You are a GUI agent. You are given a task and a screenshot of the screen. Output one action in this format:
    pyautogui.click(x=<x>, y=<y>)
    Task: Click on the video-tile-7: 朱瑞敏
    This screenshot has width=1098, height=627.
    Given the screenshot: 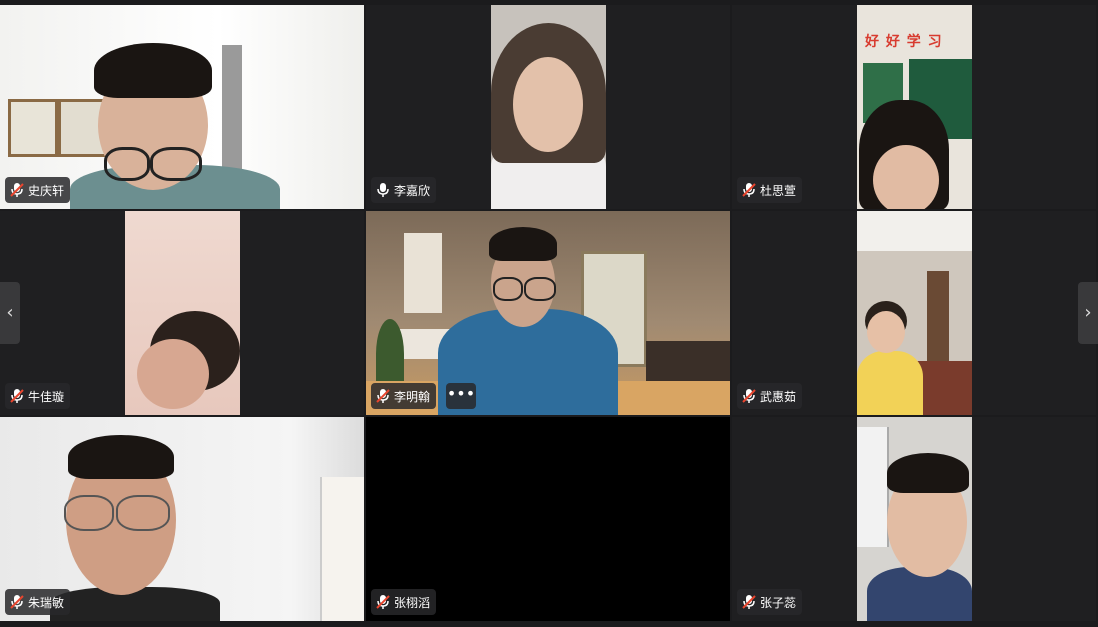 What is the action you would take?
    pyautogui.click(x=182, y=519)
    